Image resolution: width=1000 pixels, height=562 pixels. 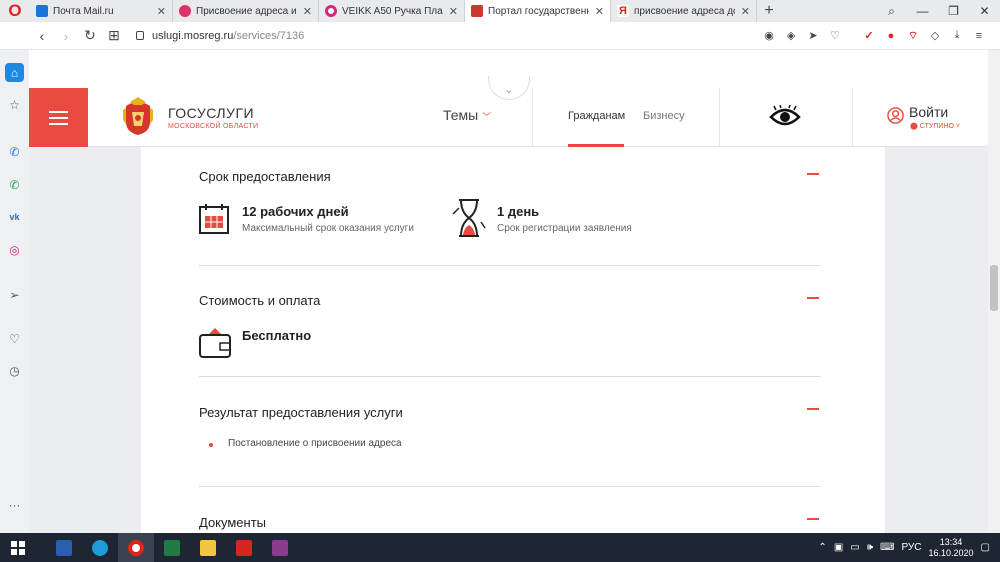 What do you see at coordinates (246, 11) in the screenshot?
I see `tab-address-assignment: Присвоение адреса и пр ✕` at bounding box center [246, 11].